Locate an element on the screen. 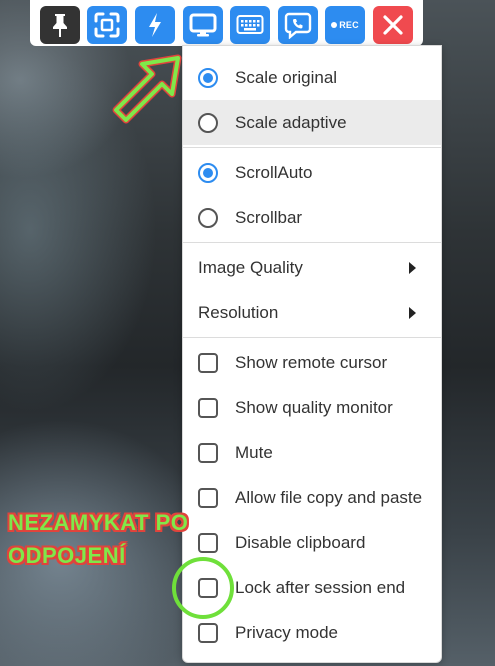 This screenshot has width=495, height=666. fullscreen-icon is located at coordinates (107, 25).